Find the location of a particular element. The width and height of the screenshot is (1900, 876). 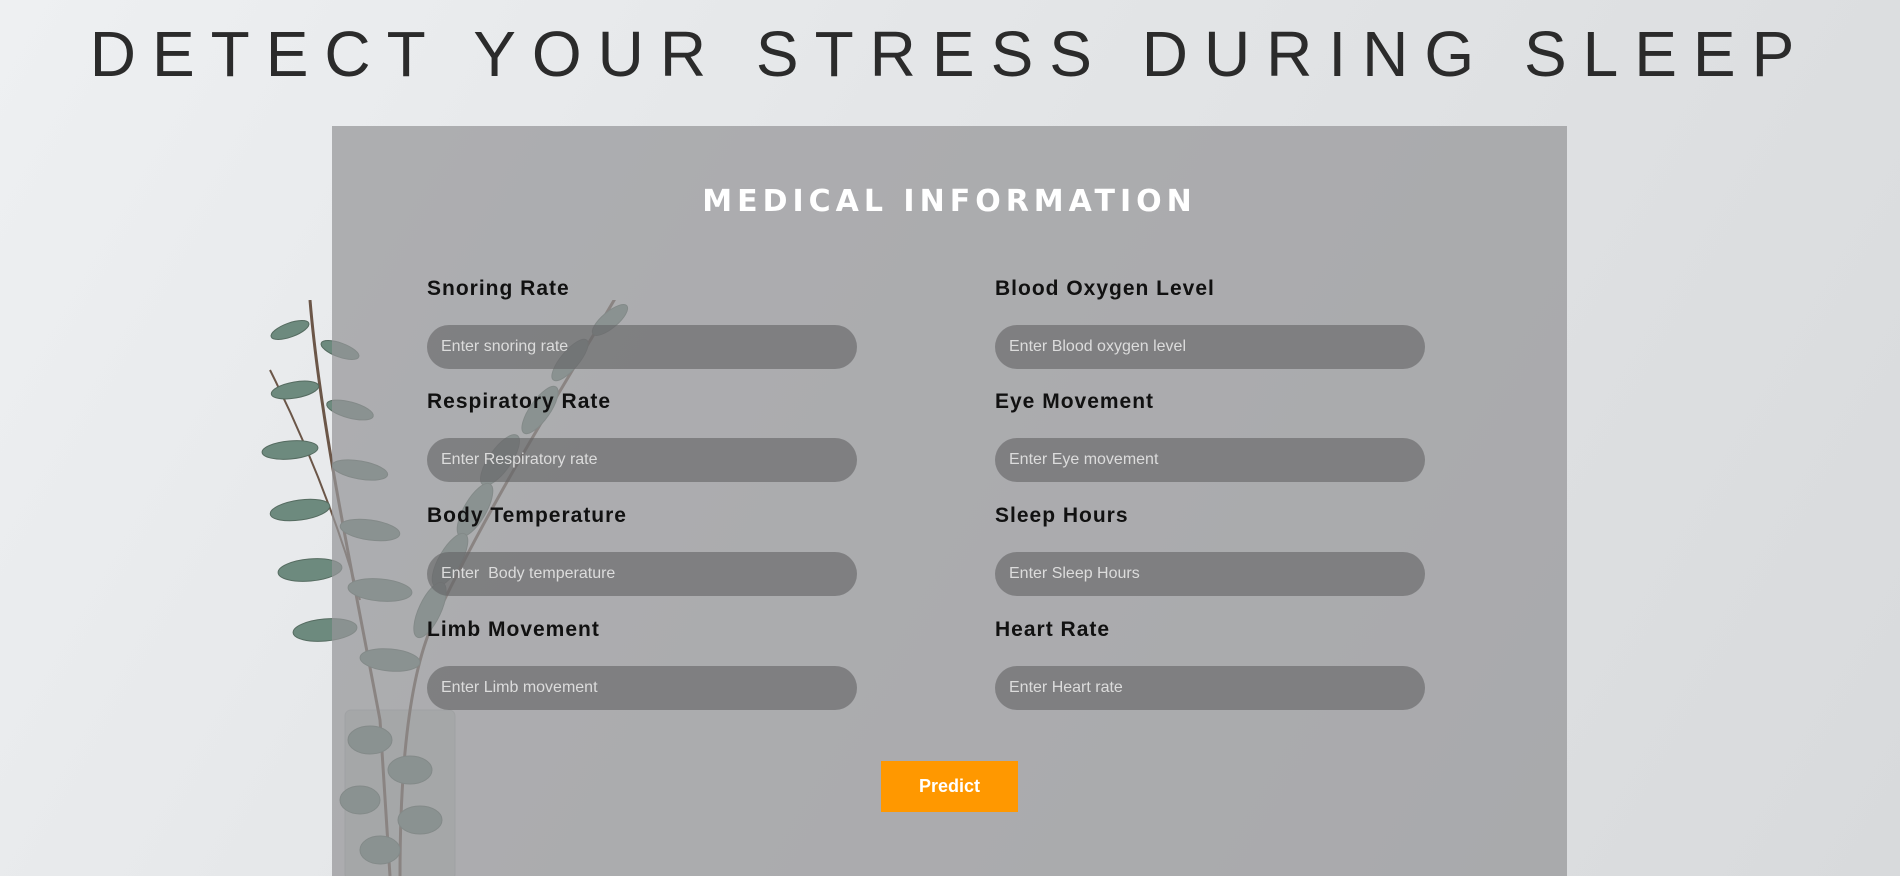

blood-oxygen-input is located at coordinates (1210, 347).